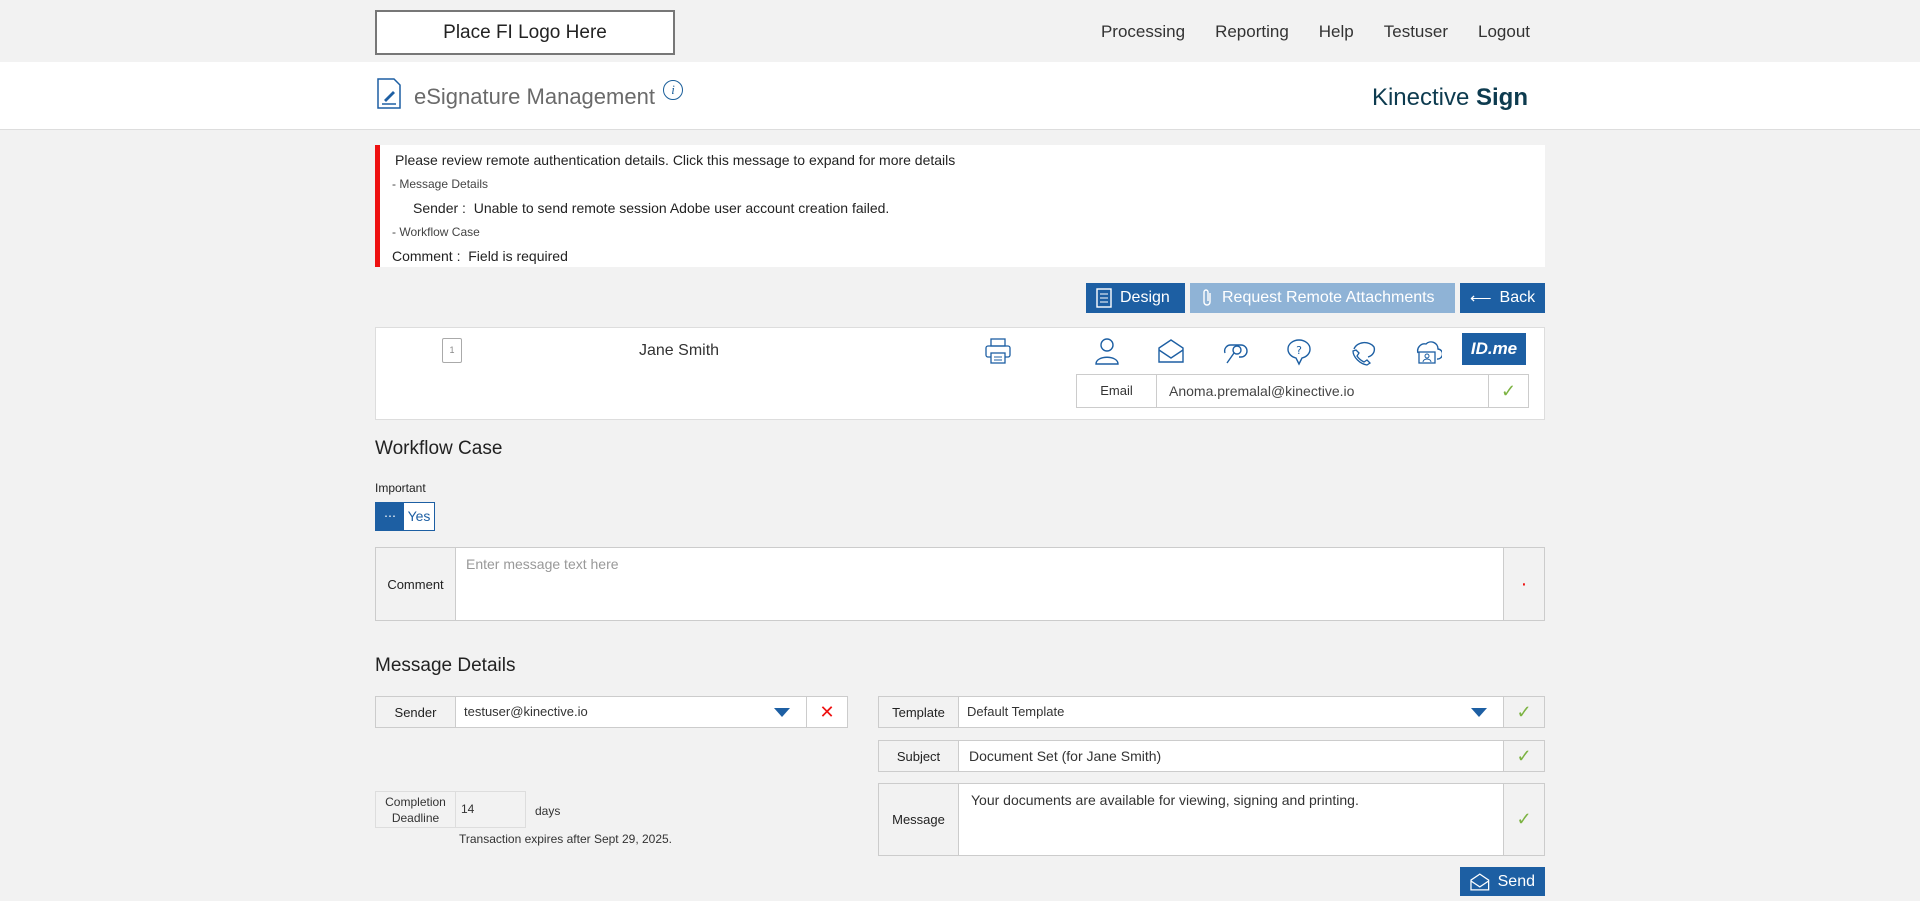  I want to click on template-label: Template, so click(919, 712).